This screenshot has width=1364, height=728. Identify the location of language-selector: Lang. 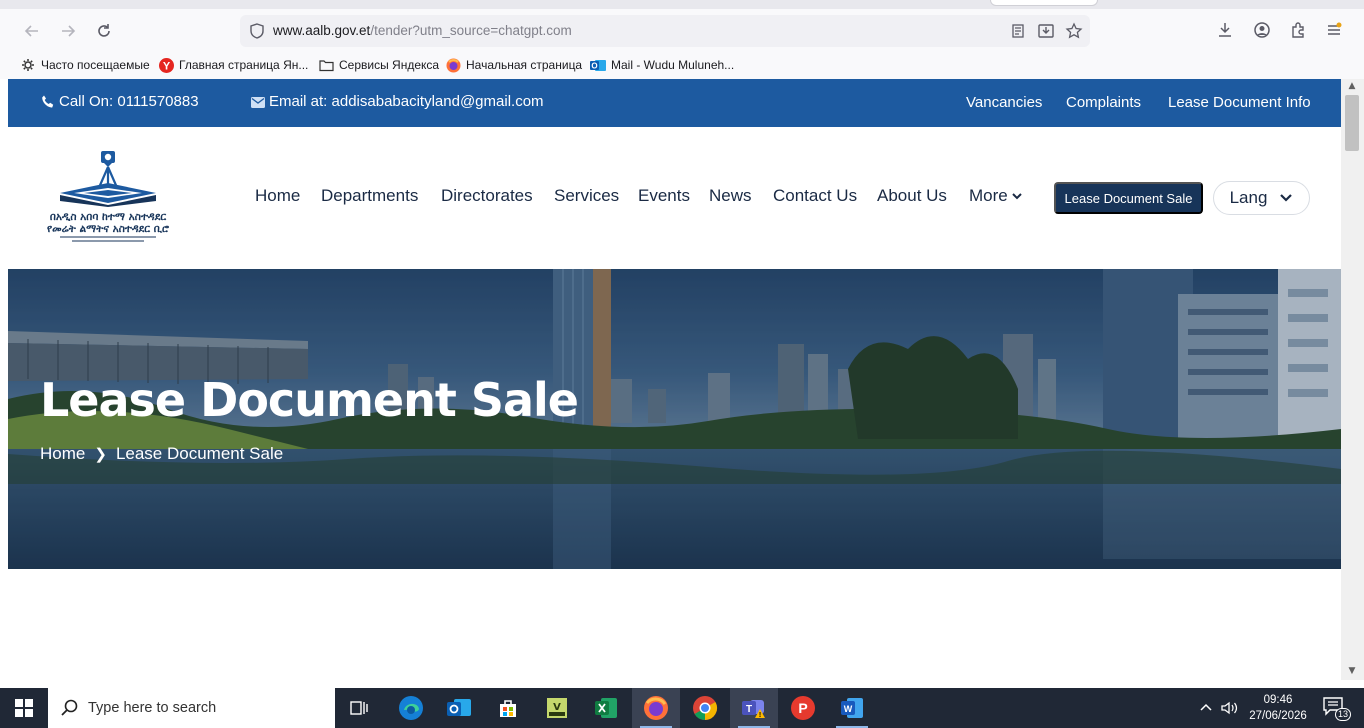
(1261, 198).